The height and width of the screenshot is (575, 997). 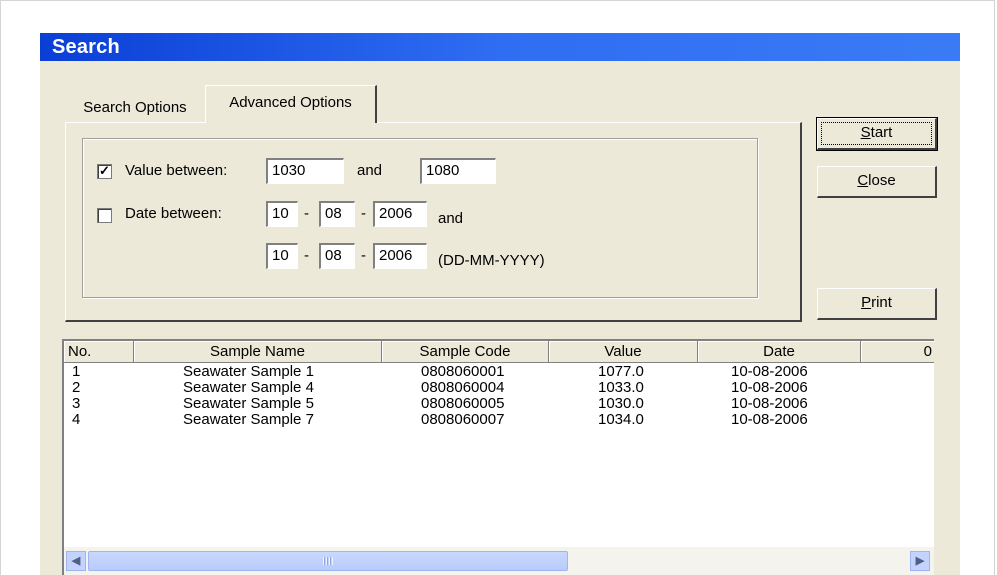 What do you see at coordinates (463, 419) in the screenshot?
I see `cell-sample-code: 0808060007` at bounding box center [463, 419].